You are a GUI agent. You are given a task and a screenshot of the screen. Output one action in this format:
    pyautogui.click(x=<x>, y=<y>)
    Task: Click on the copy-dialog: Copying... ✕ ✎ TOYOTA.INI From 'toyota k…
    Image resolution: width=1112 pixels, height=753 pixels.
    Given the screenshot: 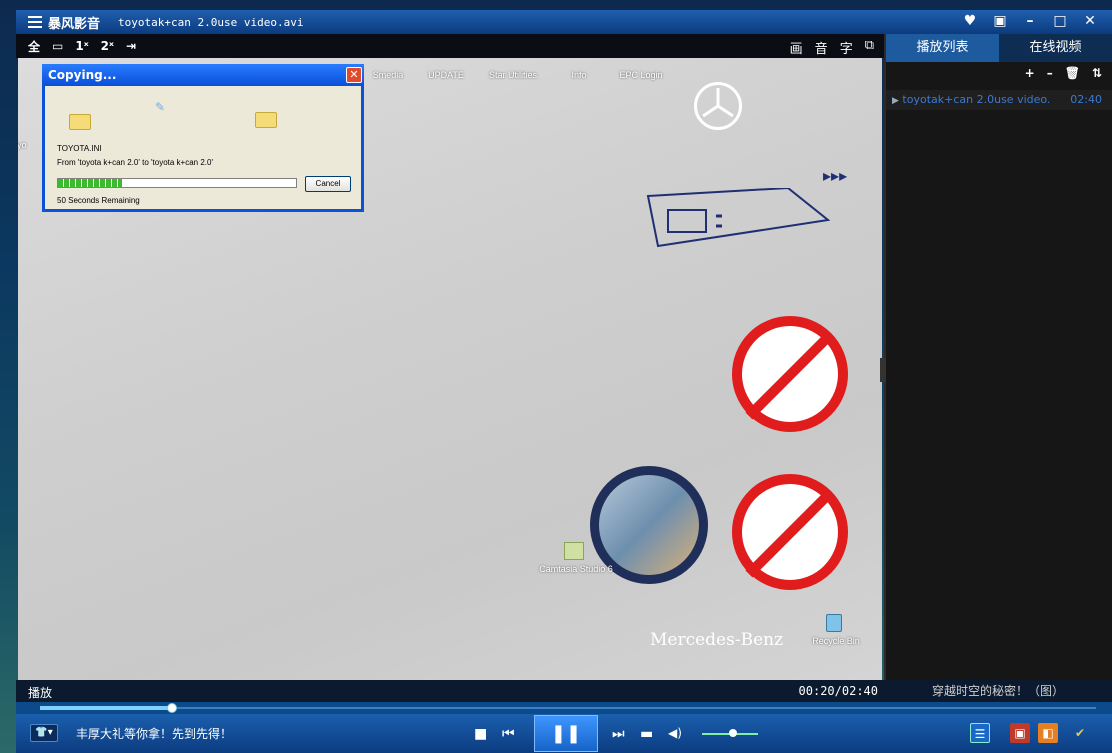 What is the action you would take?
    pyautogui.click(x=203, y=138)
    